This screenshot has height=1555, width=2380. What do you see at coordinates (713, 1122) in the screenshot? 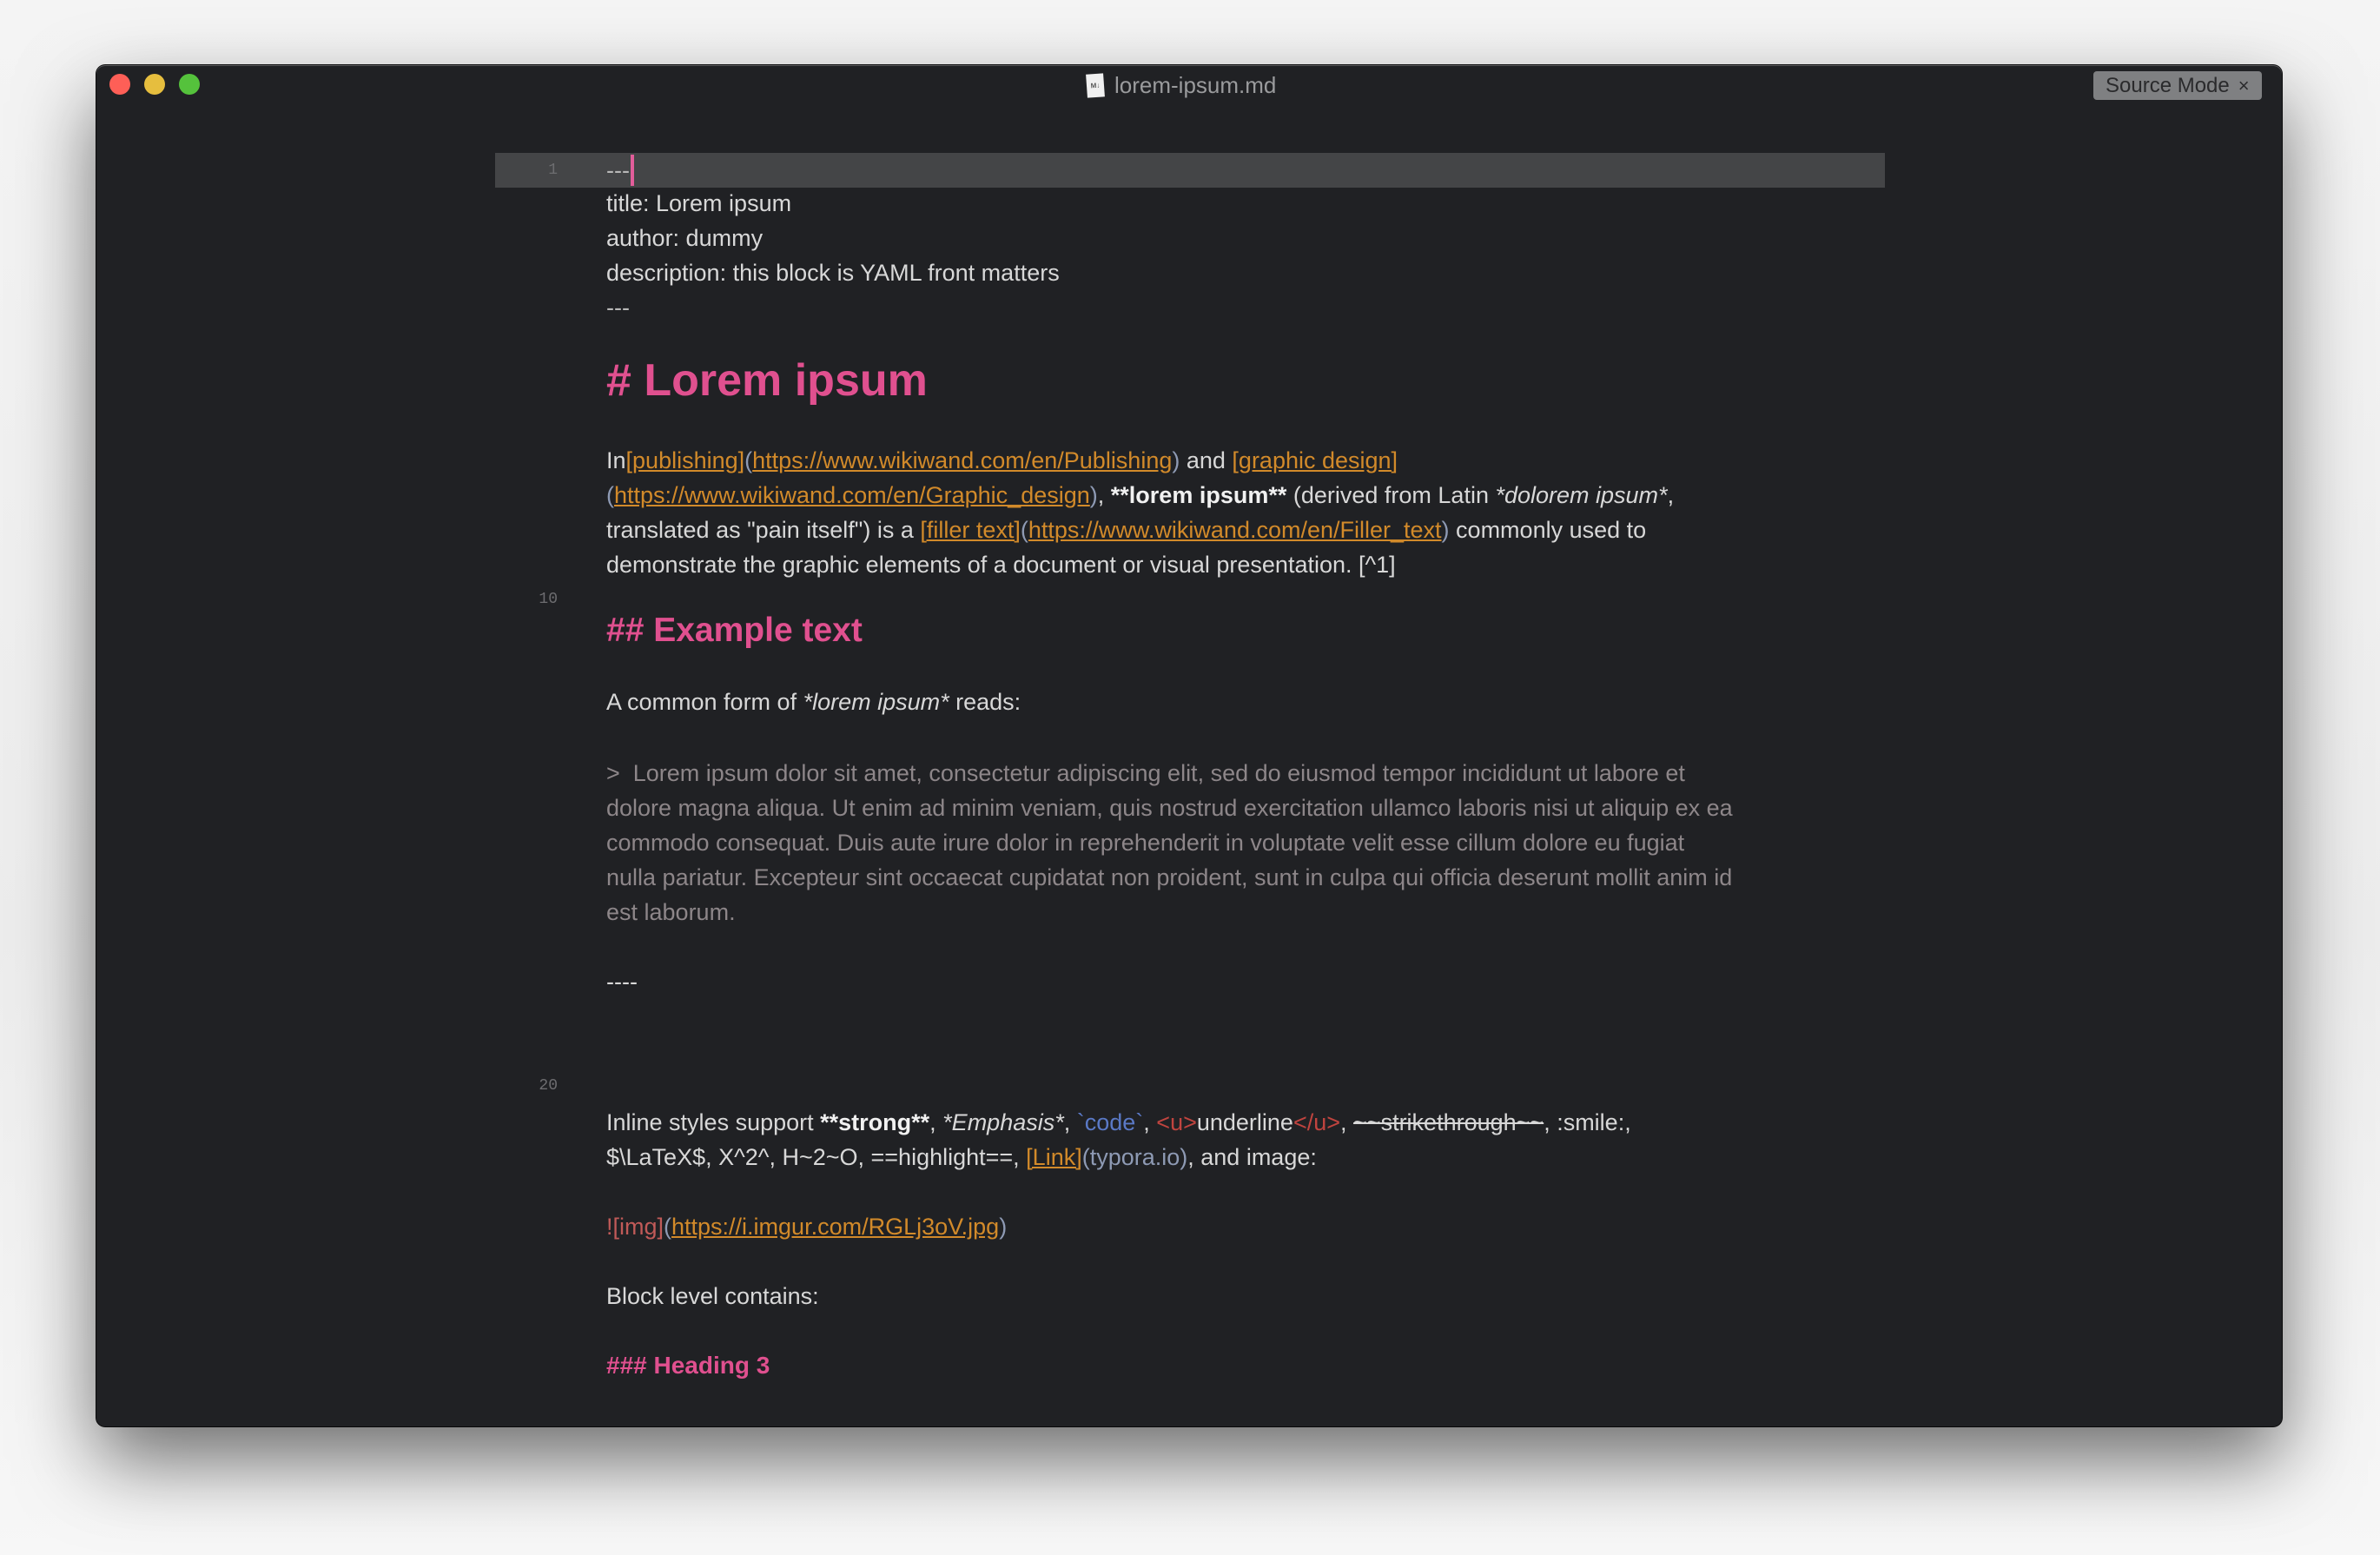
I see `text: Inline styles support` at bounding box center [713, 1122].